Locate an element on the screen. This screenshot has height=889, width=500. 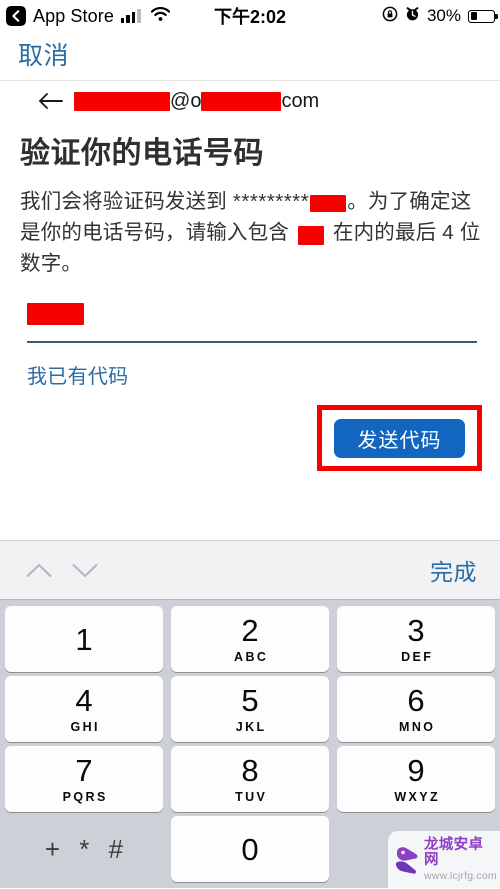
keyboard-done-button: 完成 is located at coordinates (453, 570).